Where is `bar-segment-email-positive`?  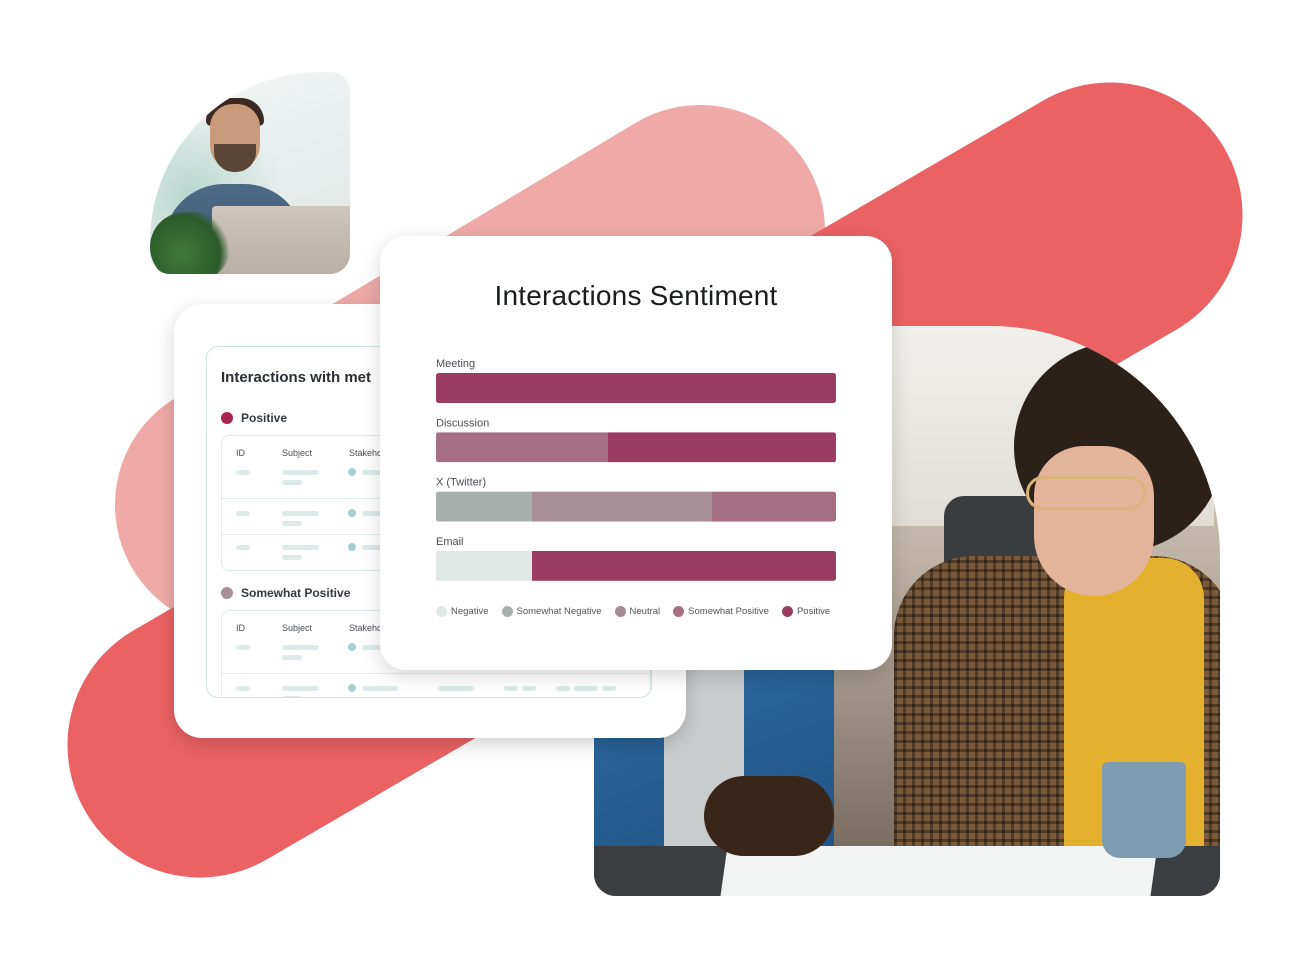 bar-segment-email-positive is located at coordinates (684, 565).